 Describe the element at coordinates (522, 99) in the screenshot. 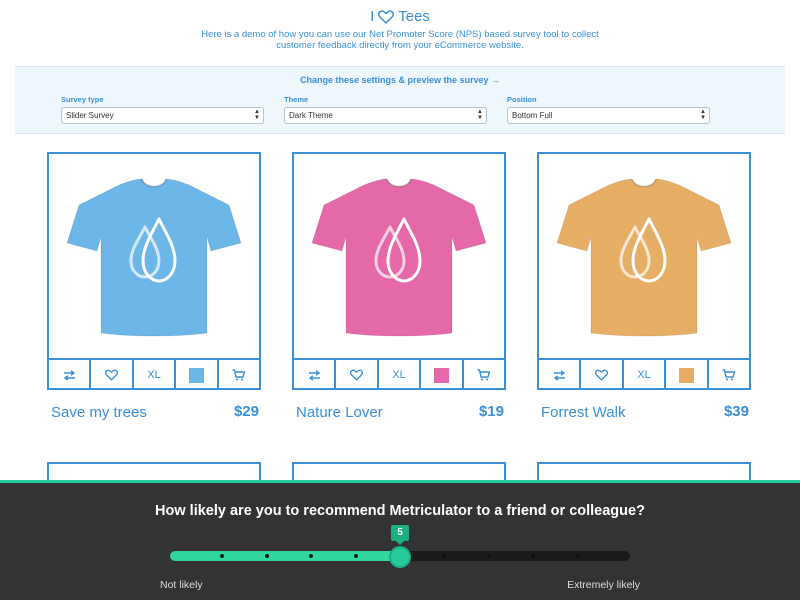

I see `position-label: Position` at that location.